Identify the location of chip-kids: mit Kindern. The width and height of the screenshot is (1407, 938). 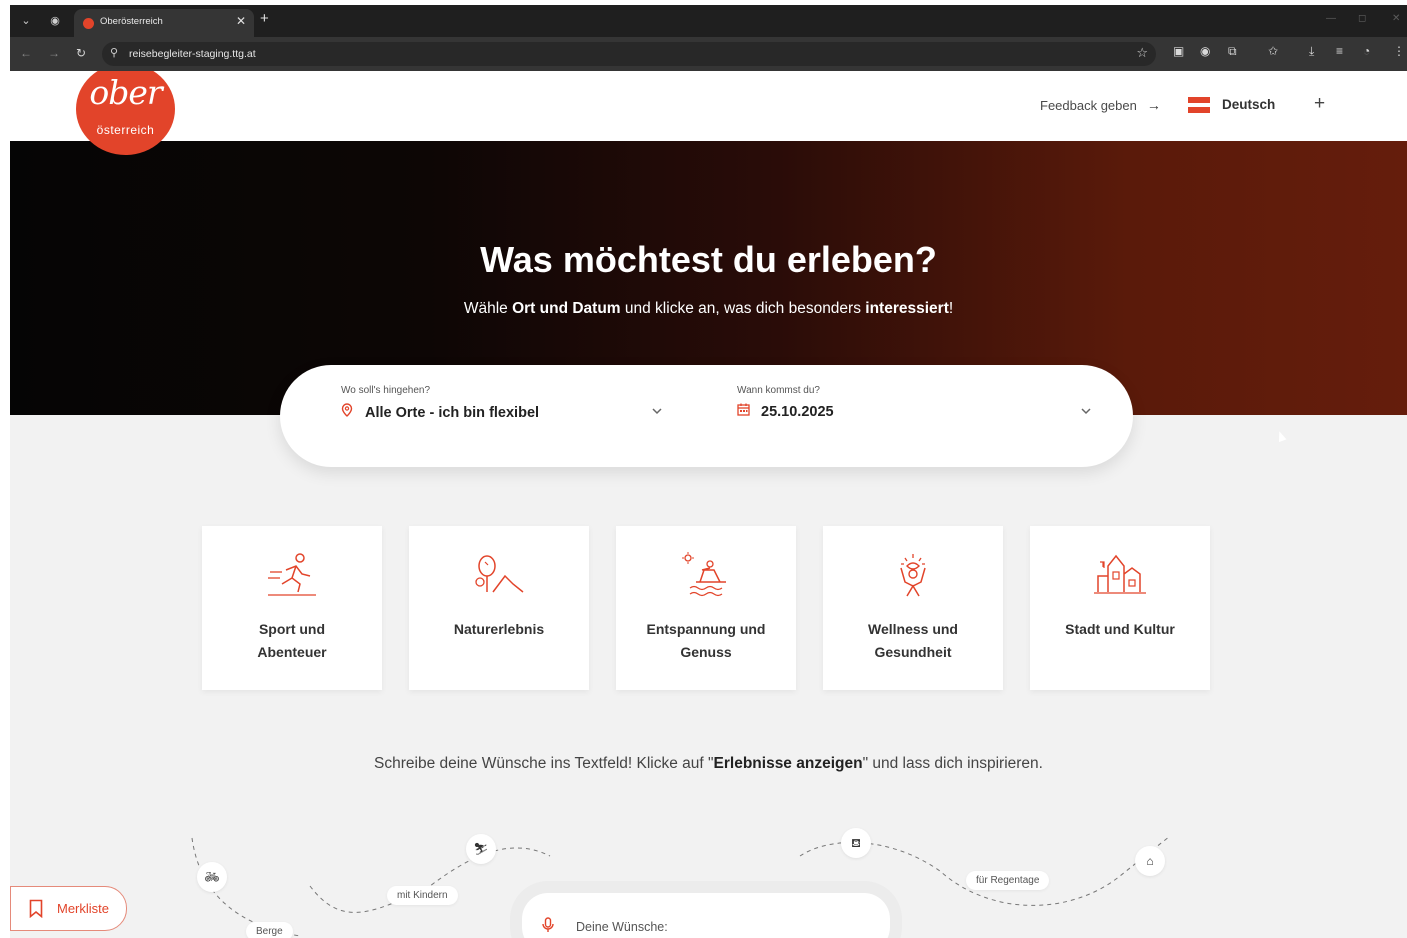
(422, 895).